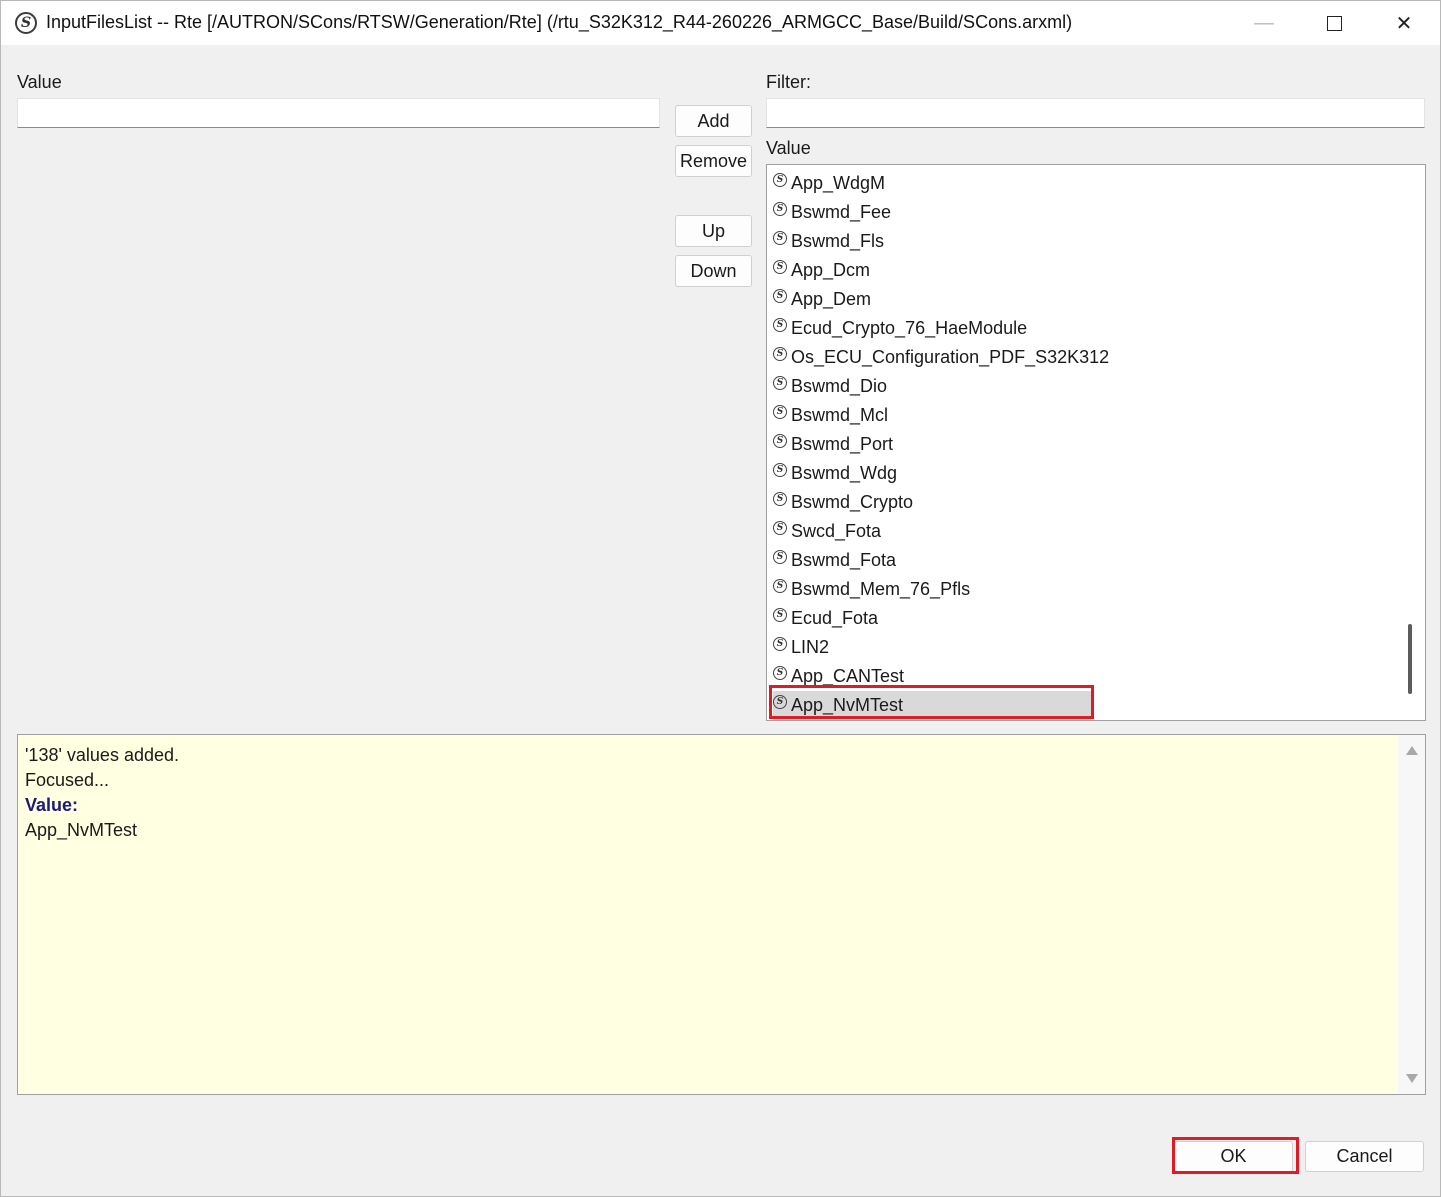  What do you see at coordinates (839, 386) in the screenshot?
I see `list-item-label: Bswmd_Dio` at bounding box center [839, 386].